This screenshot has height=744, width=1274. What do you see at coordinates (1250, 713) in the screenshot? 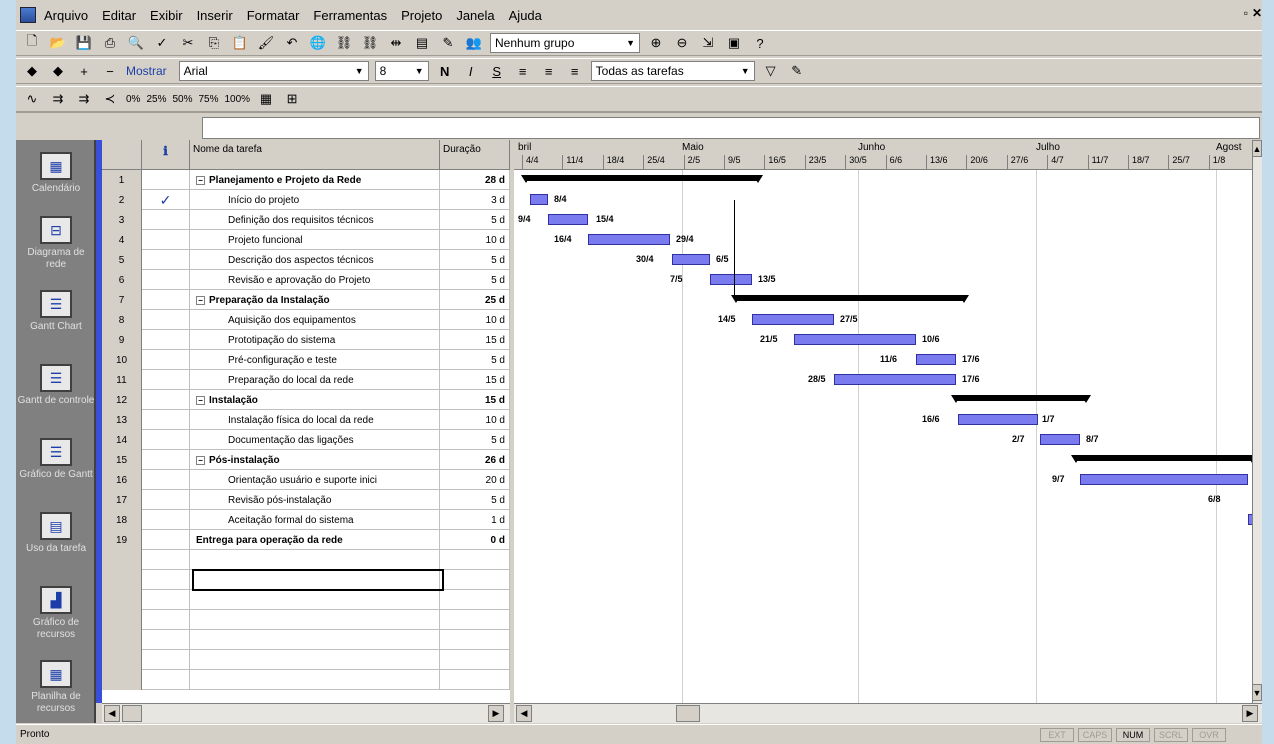
I see `scroll-right-icon: ▶` at bounding box center [1250, 713].